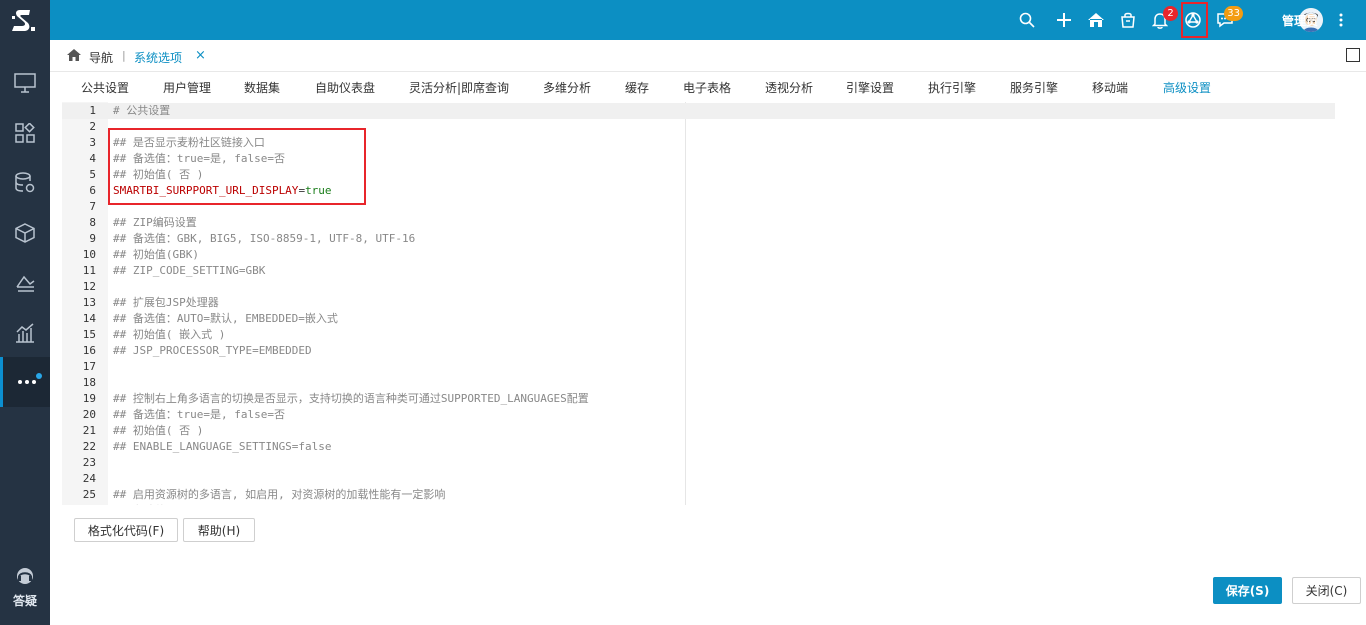 This screenshot has height=625, width=1366. I want to click on code-text: ## 初始值( 否 ), so click(158, 430).